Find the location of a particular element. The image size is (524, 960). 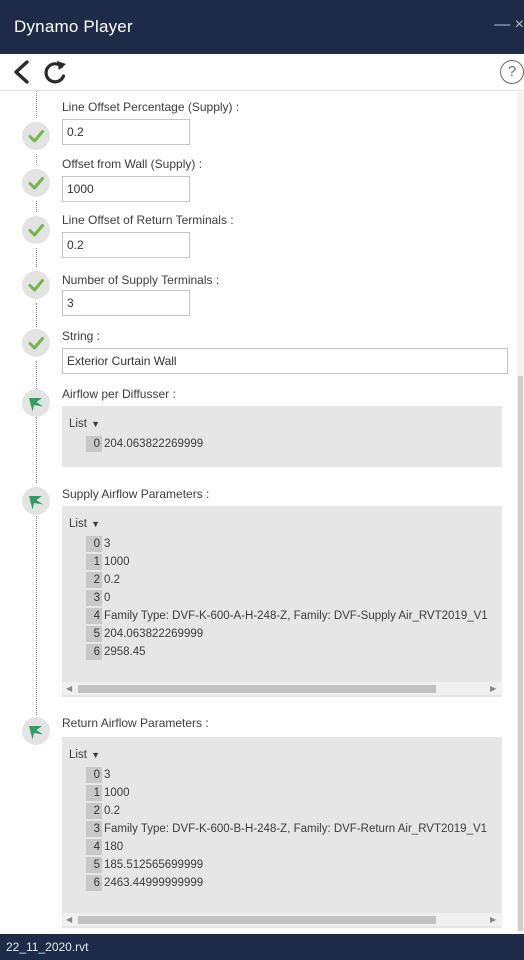

window-controls: — × is located at coordinates (509, 25).